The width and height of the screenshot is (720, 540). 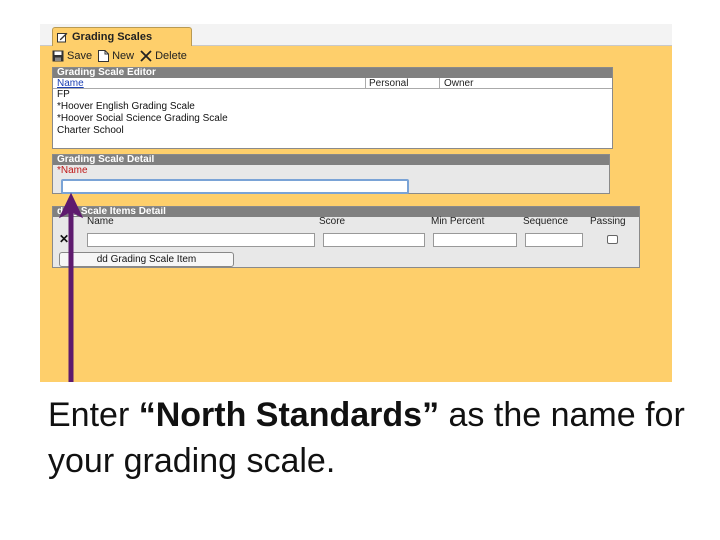 What do you see at coordinates (123, 56) in the screenshot?
I see `new-label: New` at bounding box center [123, 56].